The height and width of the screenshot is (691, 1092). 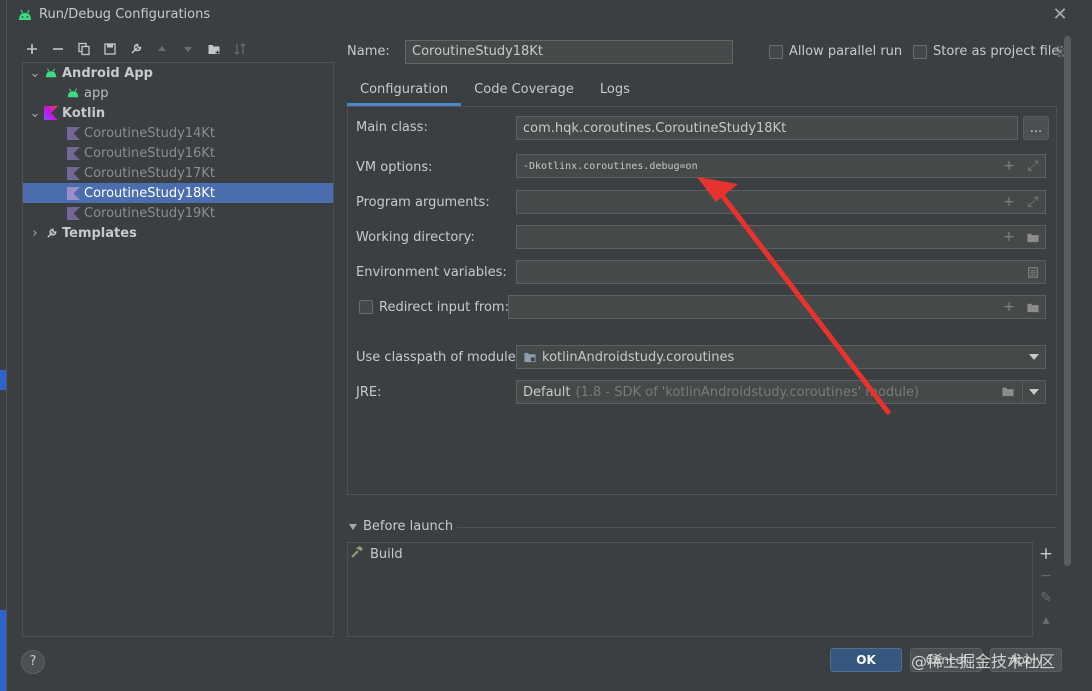 What do you see at coordinates (781, 272) in the screenshot?
I see `environment-variables-field` at bounding box center [781, 272].